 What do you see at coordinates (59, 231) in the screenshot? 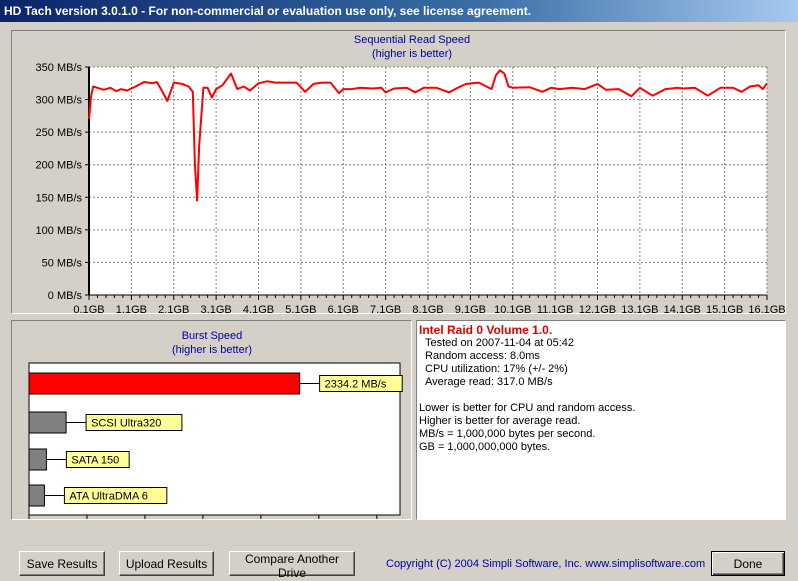
I see `y-tick-label: 100 MB/s` at bounding box center [59, 231].